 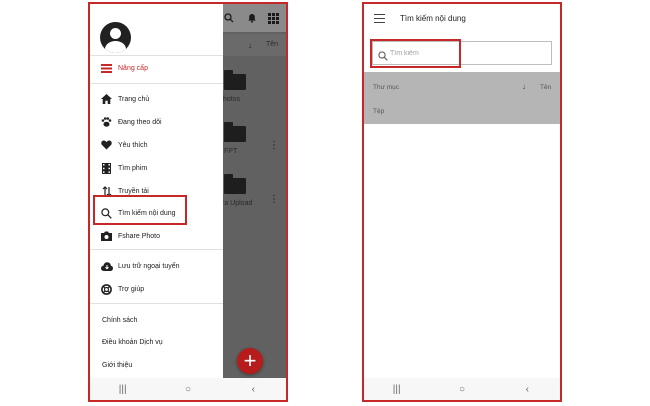 I want to click on drawer-item-offline-storage: Lưu trữ ngoại tuyến, so click(x=140, y=266).